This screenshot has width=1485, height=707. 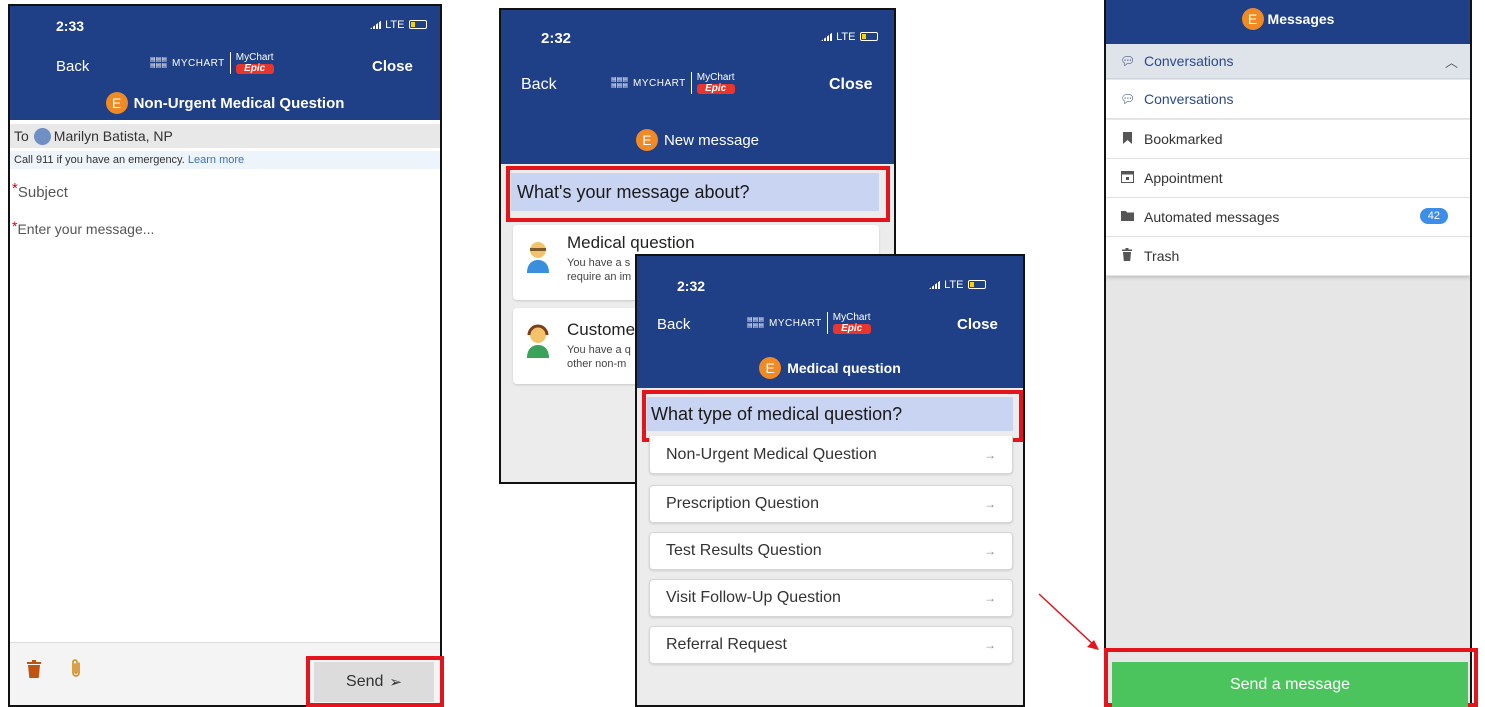 What do you see at coordinates (711, 140) in the screenshot?
I see `page-title: New message` at bounding box center [711, 140].